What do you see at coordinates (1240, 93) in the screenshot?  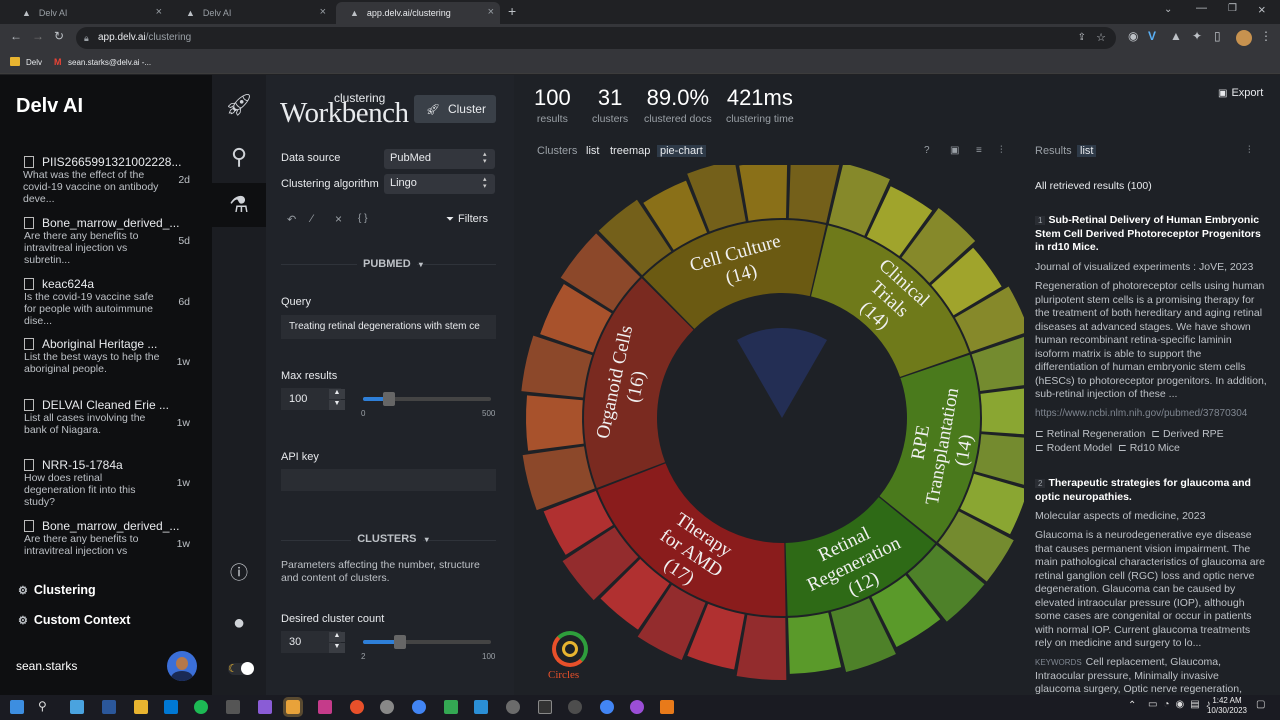 I see `export-button: ▣ Export` at bounding box center [1240, 93].